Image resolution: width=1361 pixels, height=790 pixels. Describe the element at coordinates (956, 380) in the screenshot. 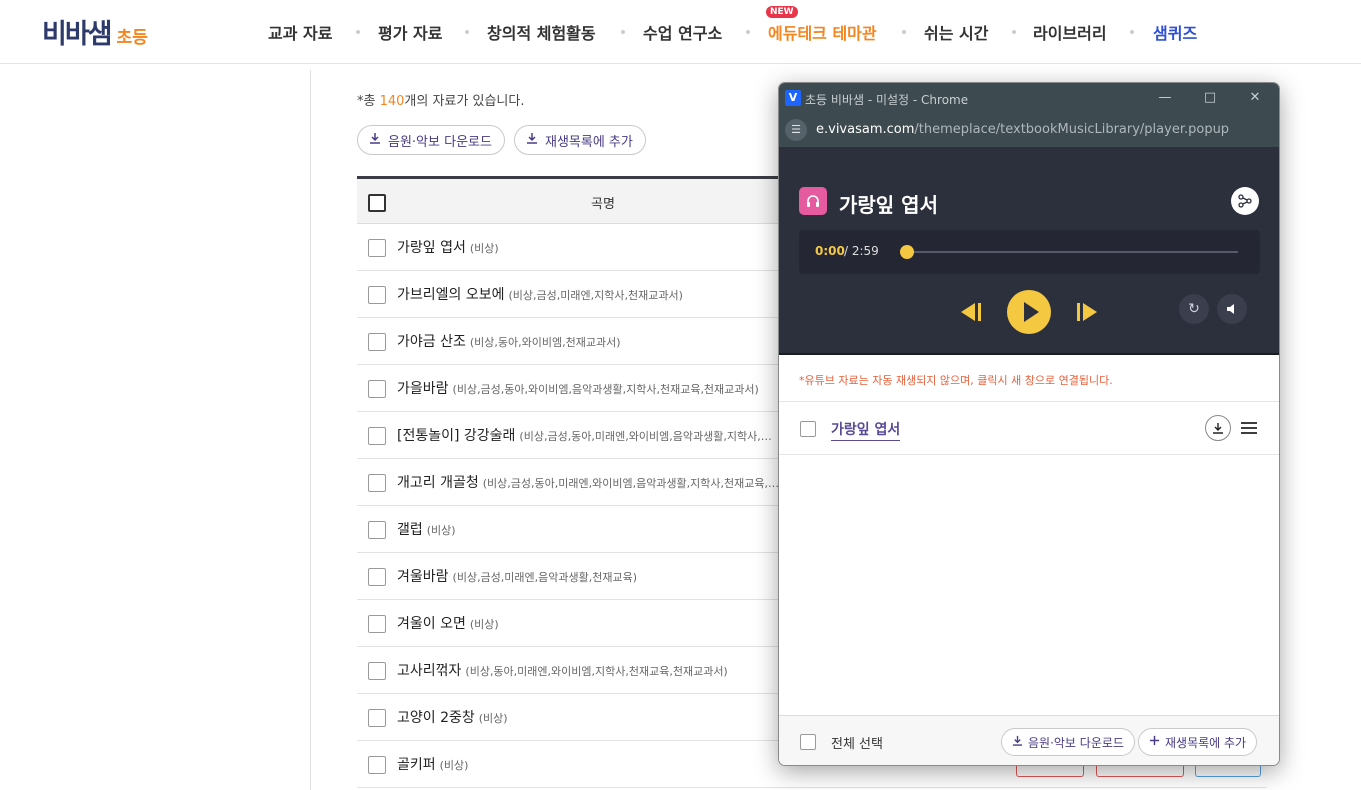

I see `youtube-notice: *유튜브 자료는 자동 재생되지 않으며, 클릭시 새 창으로 연결됩니다.` at that location.